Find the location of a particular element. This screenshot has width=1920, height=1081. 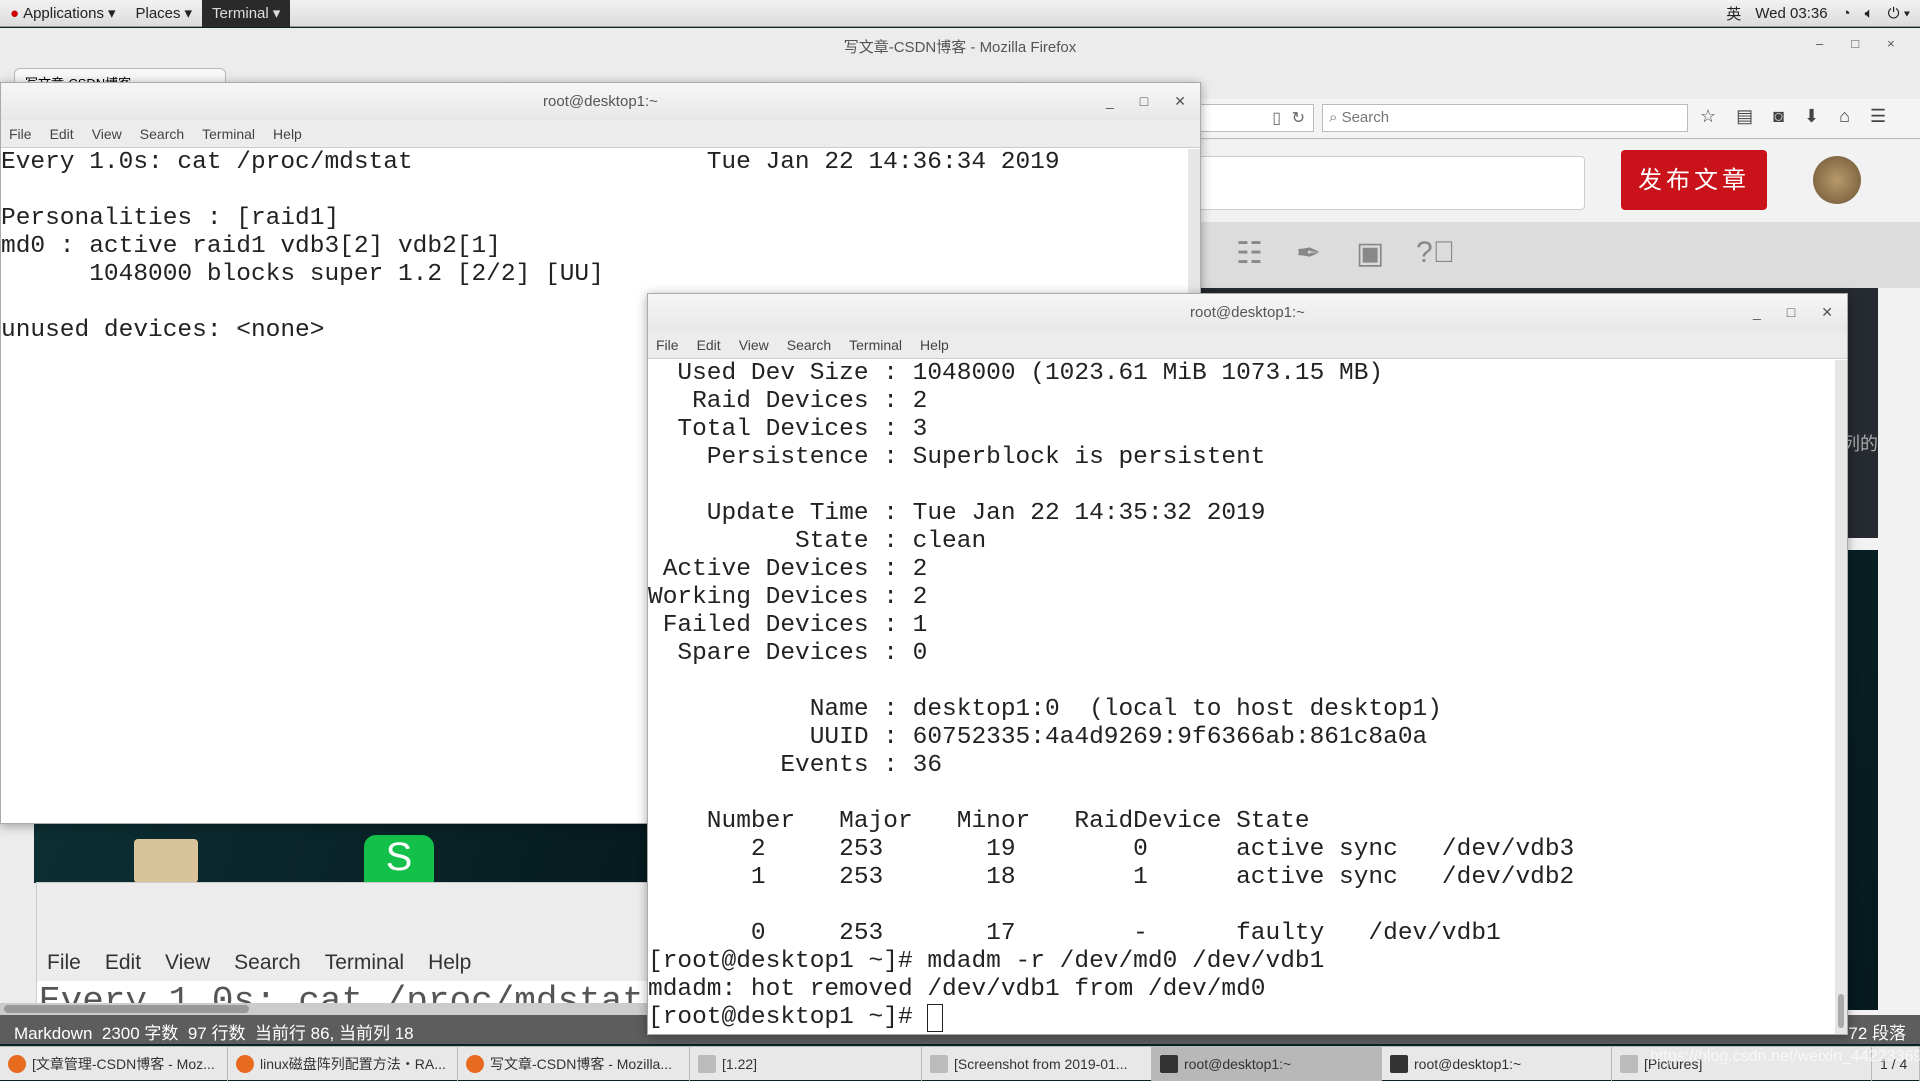

wps-icon: S is located at coordinates (399, 859).